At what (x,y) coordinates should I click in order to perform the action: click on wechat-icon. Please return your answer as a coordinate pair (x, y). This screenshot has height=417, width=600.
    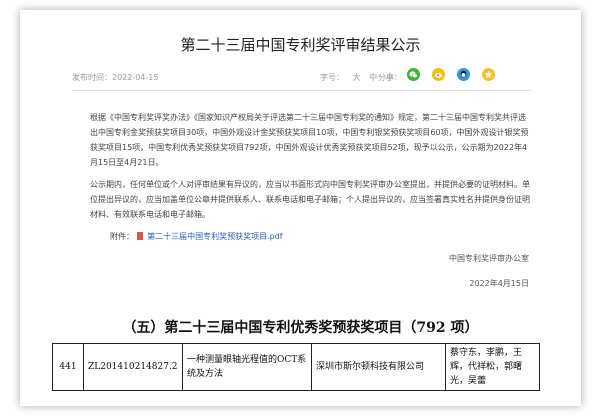
    Looking at the image, I should click on (413, 74).